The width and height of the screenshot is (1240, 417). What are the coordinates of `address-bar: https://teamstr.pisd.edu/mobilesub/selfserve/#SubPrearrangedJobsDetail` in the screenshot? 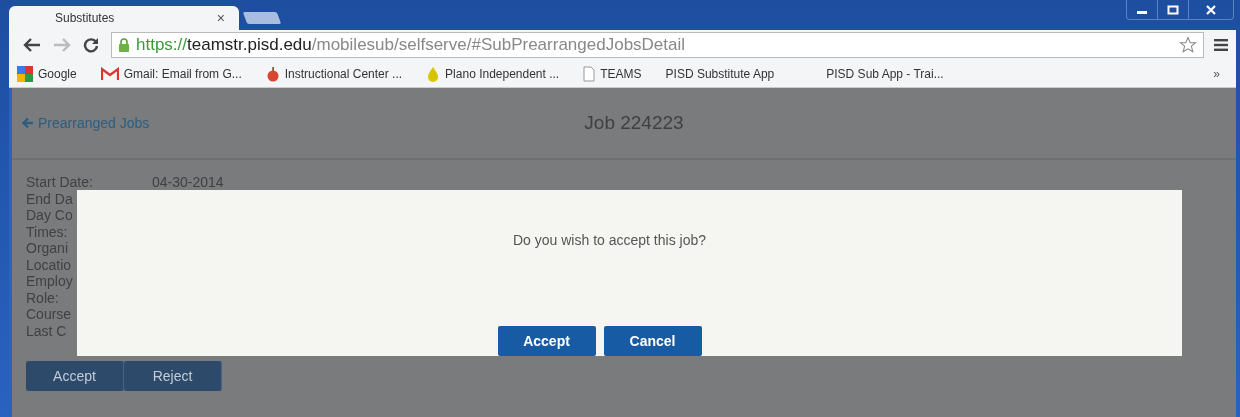 It's located at (657, 45).